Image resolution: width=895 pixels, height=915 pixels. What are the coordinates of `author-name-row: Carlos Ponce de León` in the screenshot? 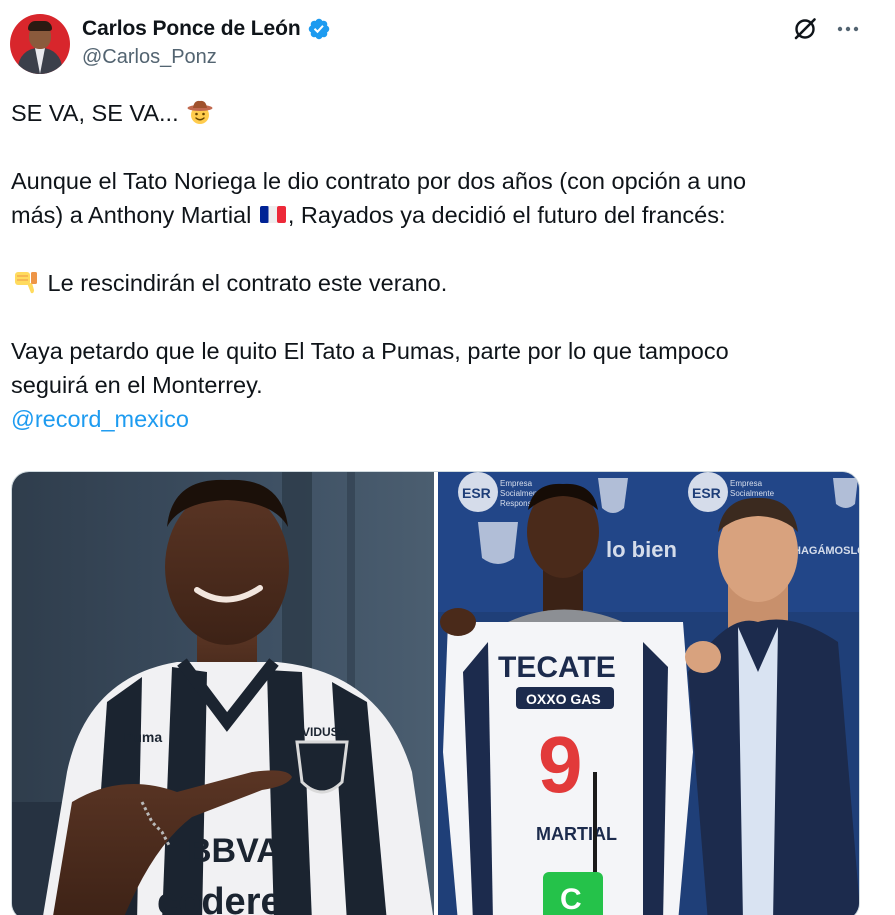 It's located at (206, 29).